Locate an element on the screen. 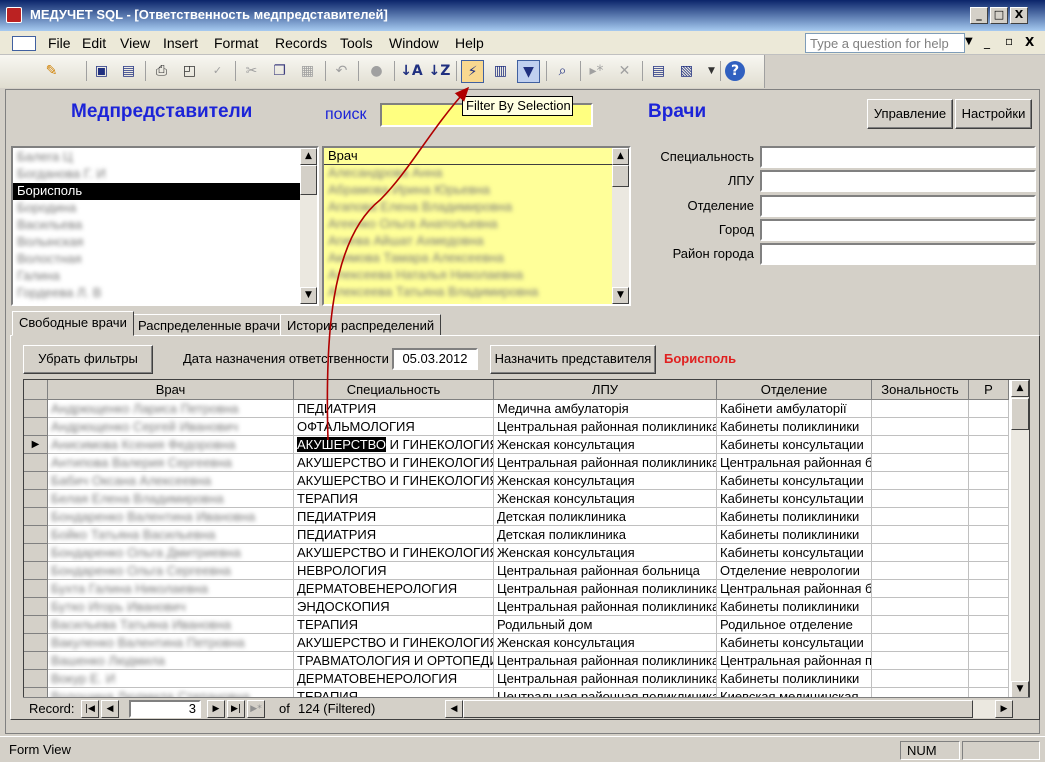 This screenshot has height=762, width=1045. menu-records: Records is located at coordinates (301, 43).